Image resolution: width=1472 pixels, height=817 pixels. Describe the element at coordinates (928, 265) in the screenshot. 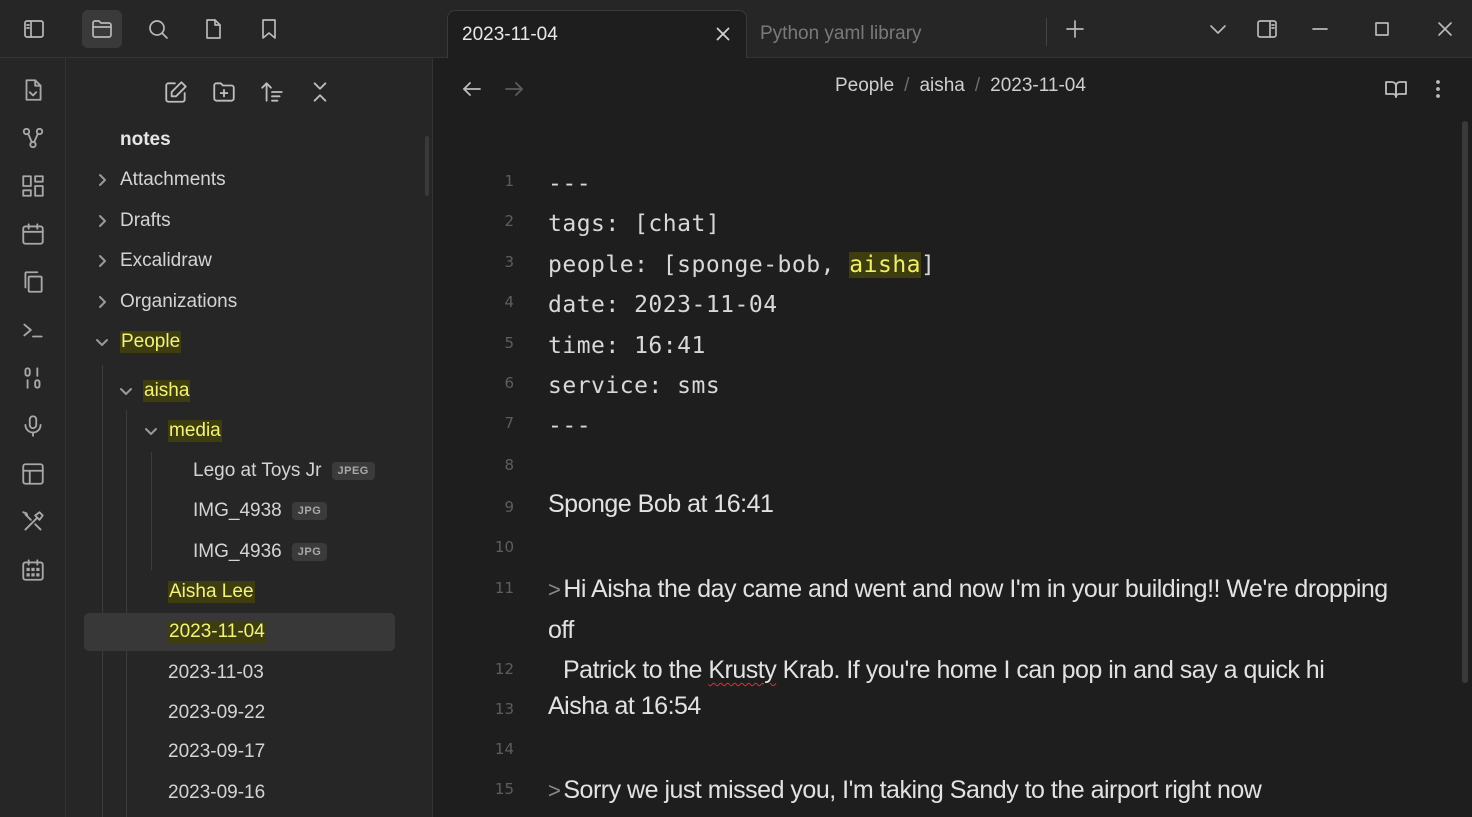

I see `people-suffix: ]` at that location.